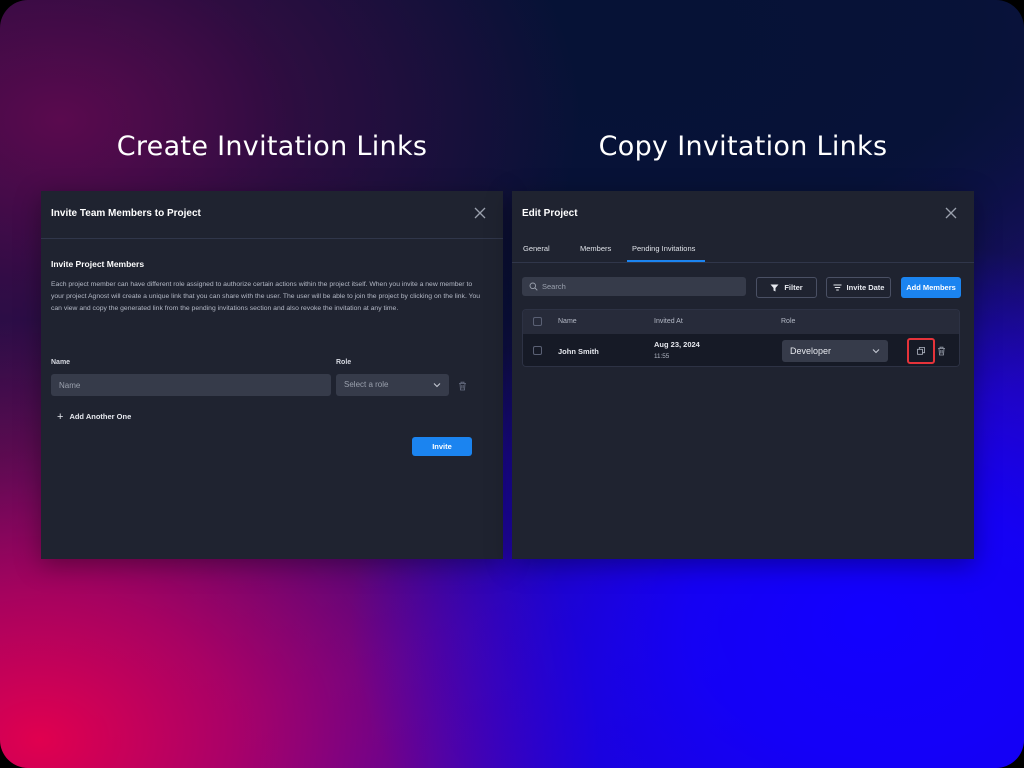 Image resolution: width=1024 pixels, height=768 pixels. I want to click on role-dropdown: Developer, so click(835, 351).